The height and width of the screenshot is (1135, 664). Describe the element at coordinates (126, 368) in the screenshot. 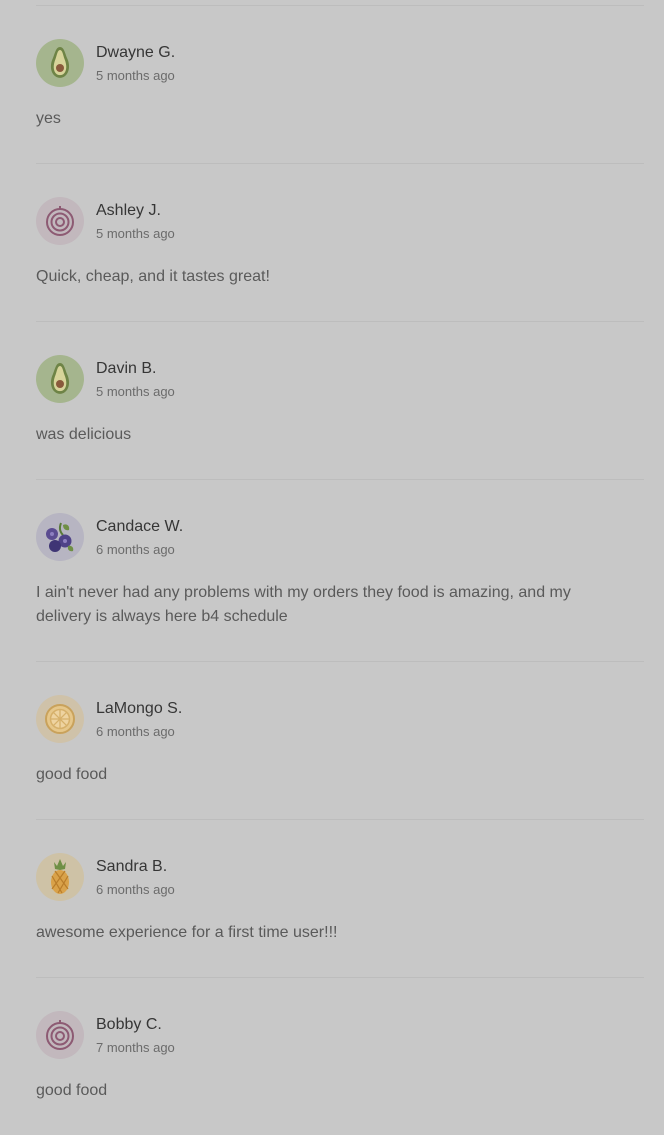

I see `reviewer-name: Davin B.` at that location.